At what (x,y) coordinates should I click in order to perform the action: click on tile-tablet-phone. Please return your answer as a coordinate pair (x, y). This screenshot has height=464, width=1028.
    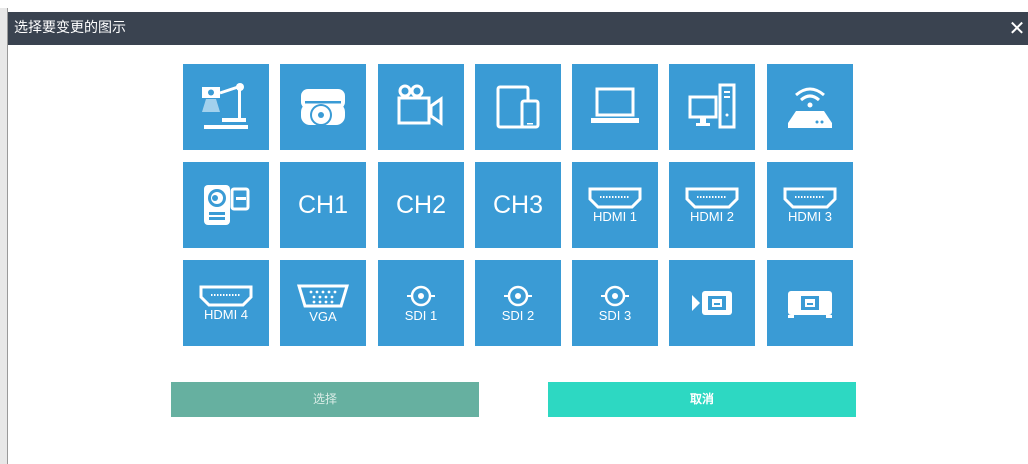
    Looking at the image, I should click on (518, 107).